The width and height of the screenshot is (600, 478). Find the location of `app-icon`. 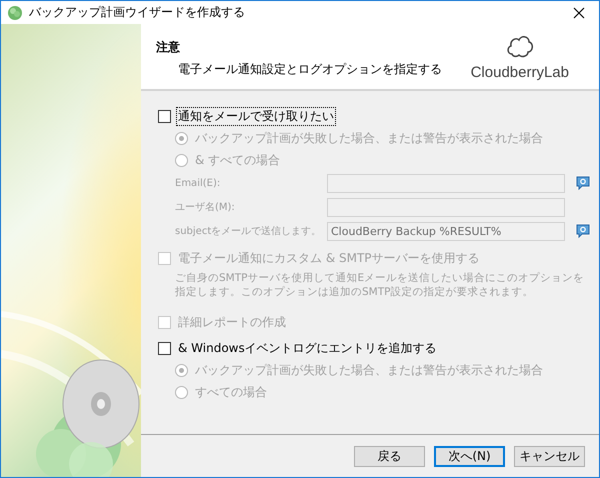

app-icon is located at coordinates (15, 12).